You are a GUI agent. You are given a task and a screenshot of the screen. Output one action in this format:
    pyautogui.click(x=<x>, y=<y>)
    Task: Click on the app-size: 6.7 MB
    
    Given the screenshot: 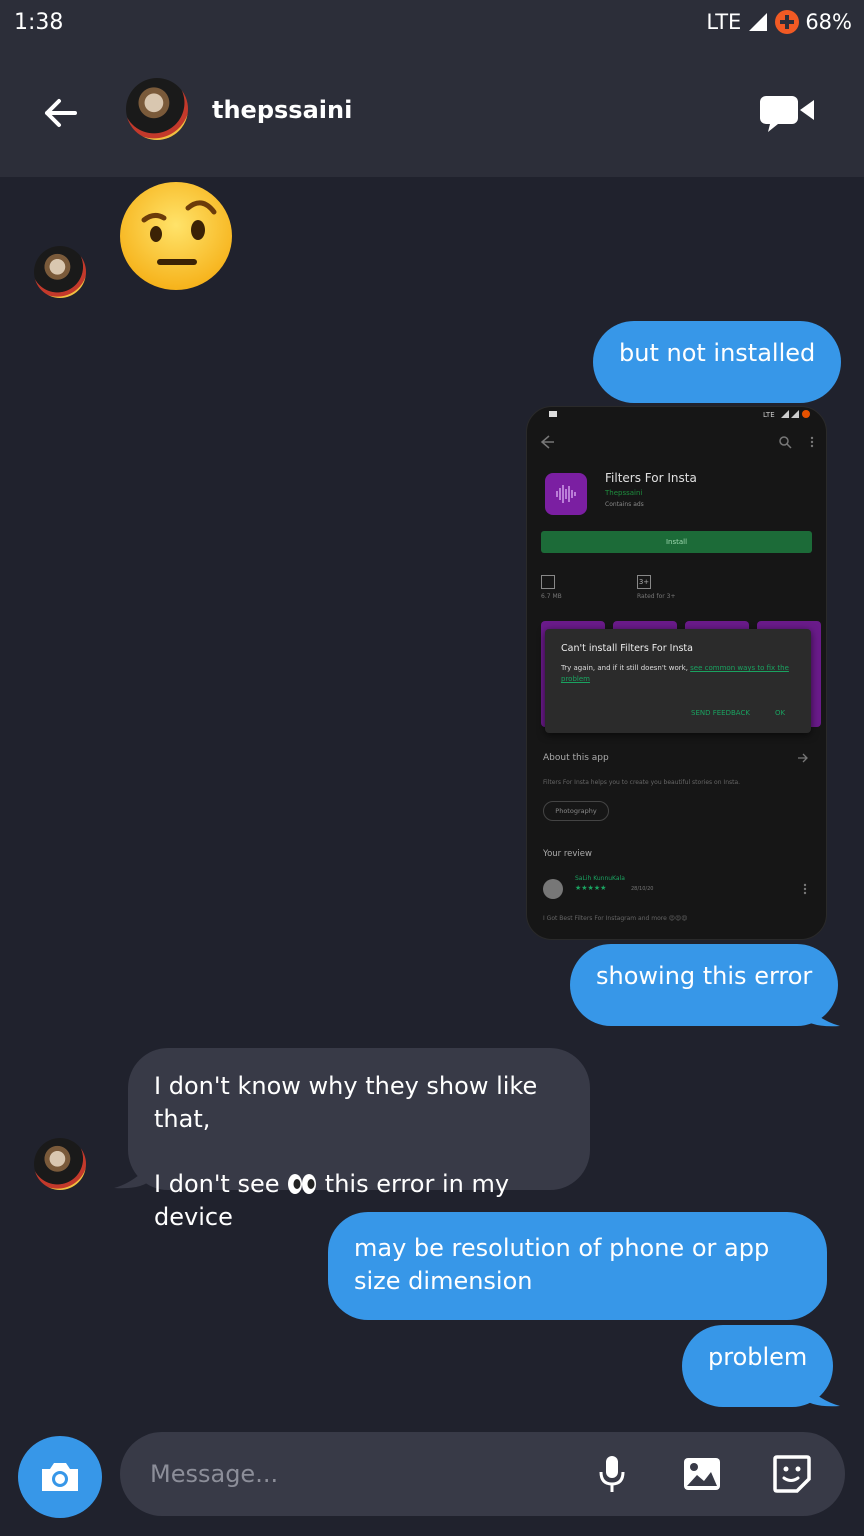 What is the action you would take?
    pyautogui.click(x=551, y=596)
    